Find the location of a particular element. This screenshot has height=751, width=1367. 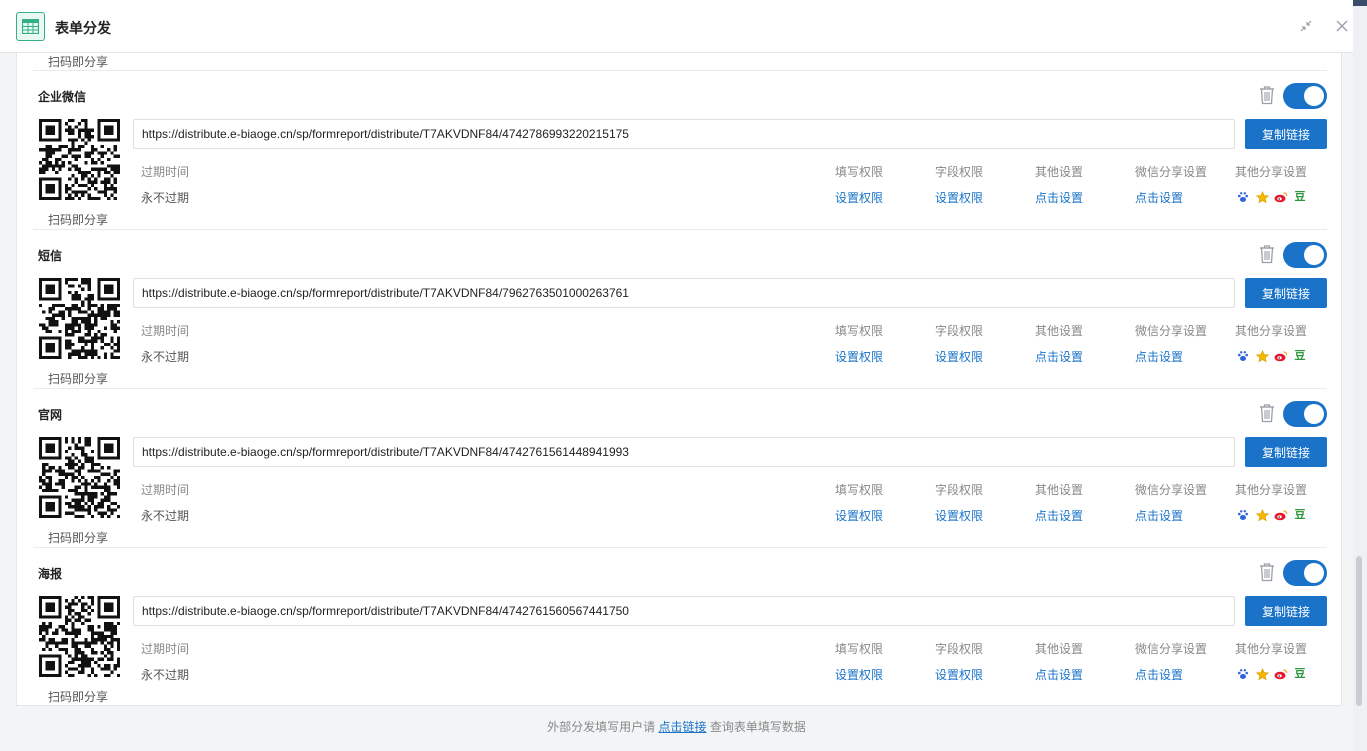

footer-note: 外部分发填写用户请 点击链接 查询表单填写数据 is located at coordinates (676, 726).